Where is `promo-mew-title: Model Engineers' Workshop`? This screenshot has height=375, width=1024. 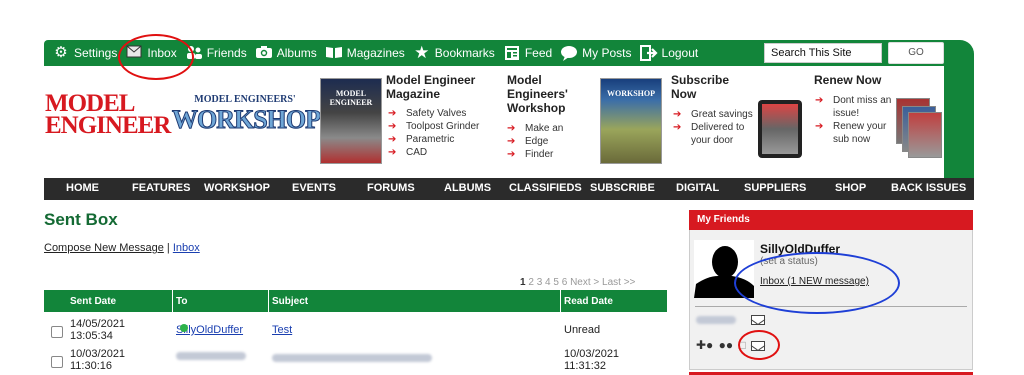
promo-mew-title: Model Engineers' Workshop is located at coordinates (550, 94).